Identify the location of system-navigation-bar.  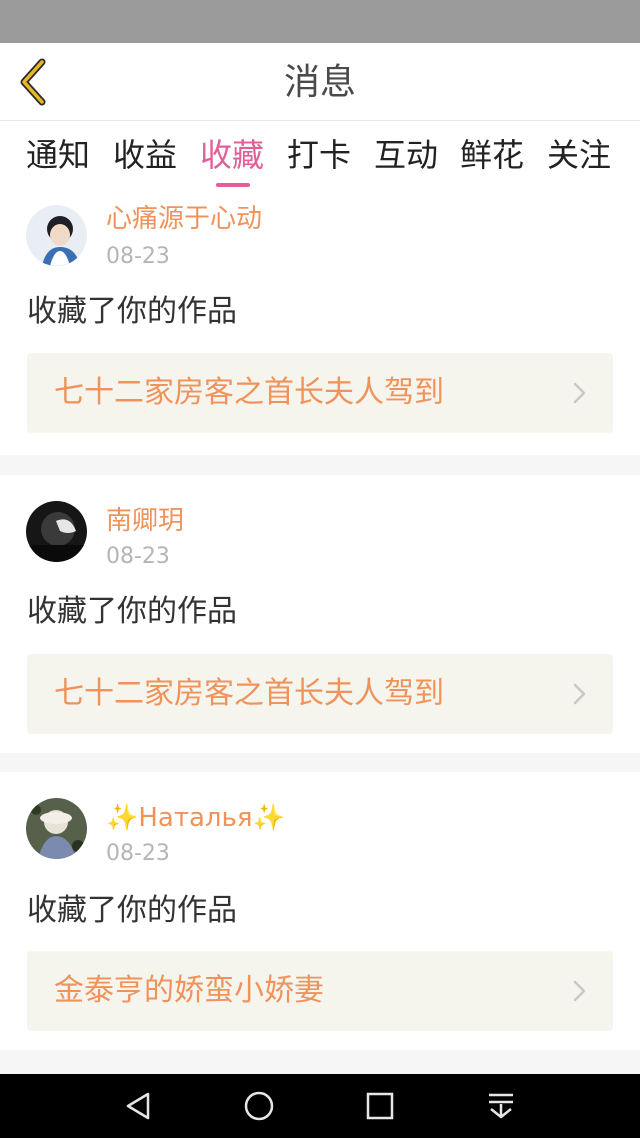
(320, 1106).